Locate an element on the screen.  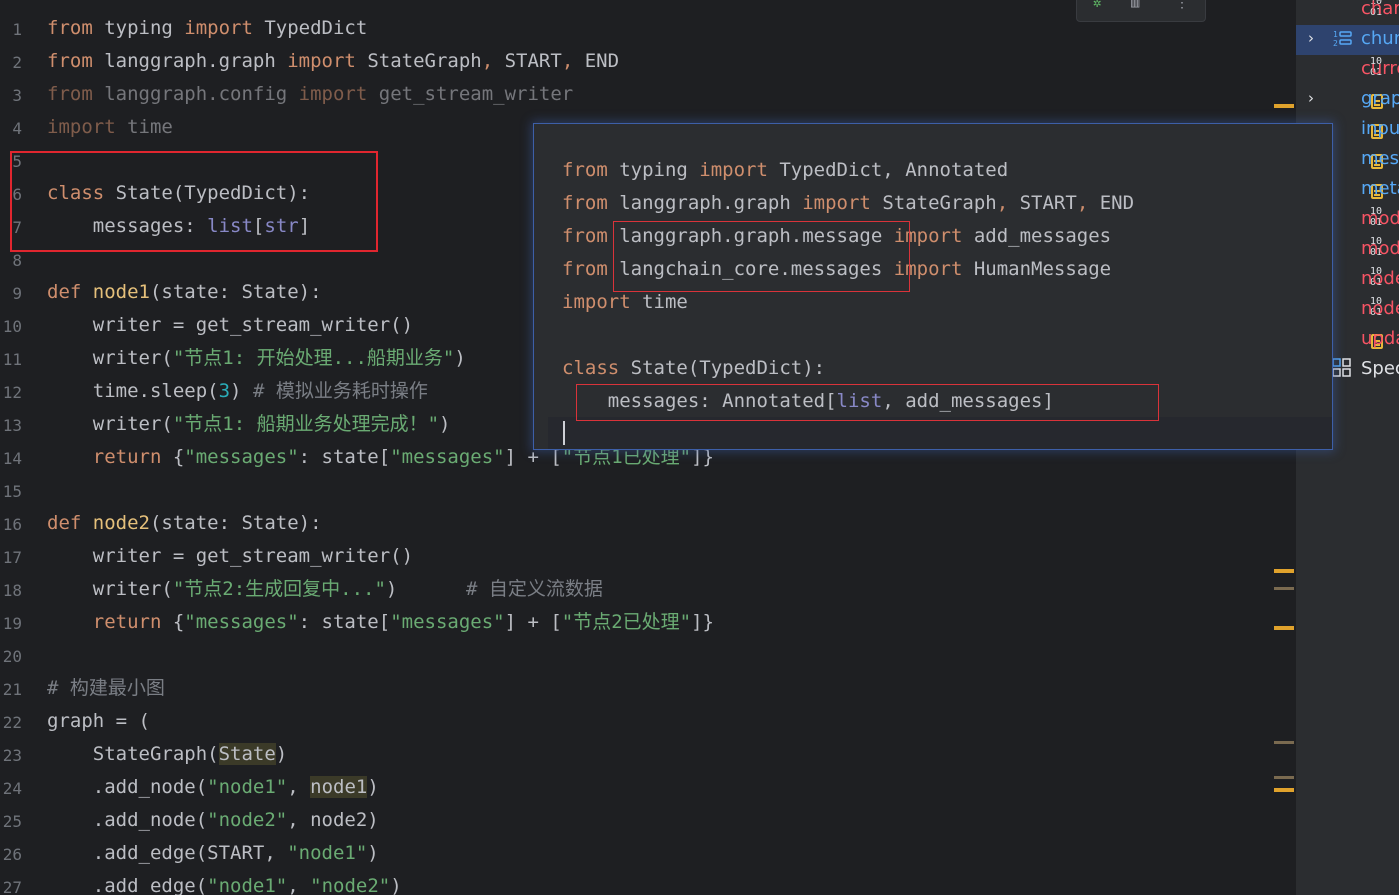
code-line: from typing import TypedDict is located at coordinates (207, 28).